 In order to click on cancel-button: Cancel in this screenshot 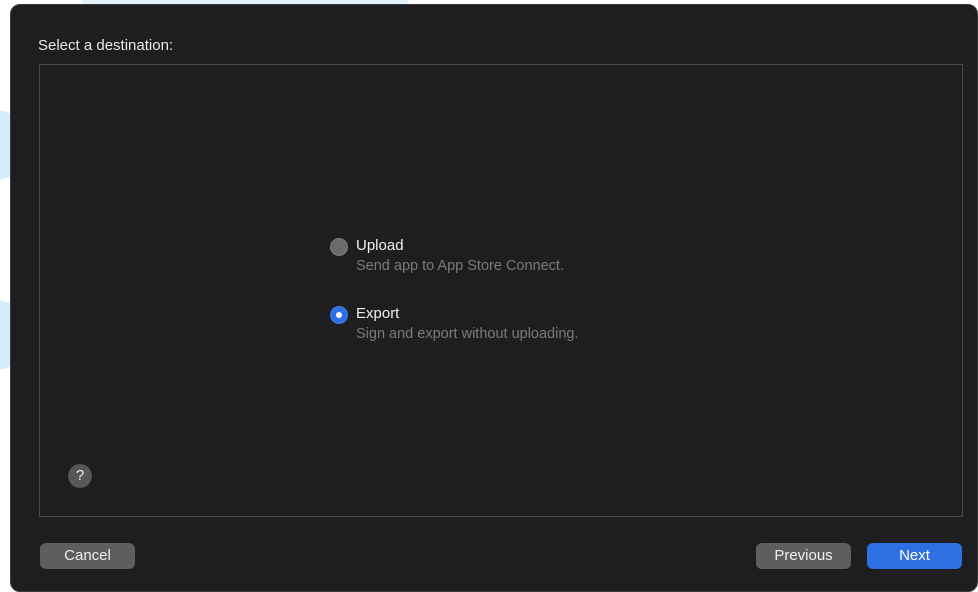, I will do `click(87, 556)`.